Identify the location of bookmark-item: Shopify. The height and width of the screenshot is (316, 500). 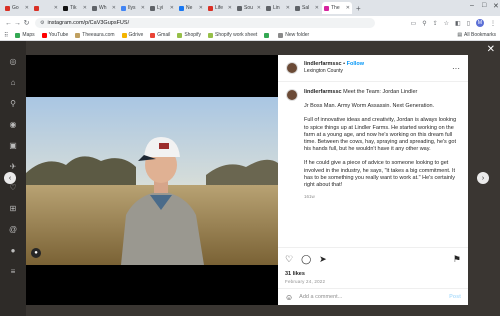
(189, 35).